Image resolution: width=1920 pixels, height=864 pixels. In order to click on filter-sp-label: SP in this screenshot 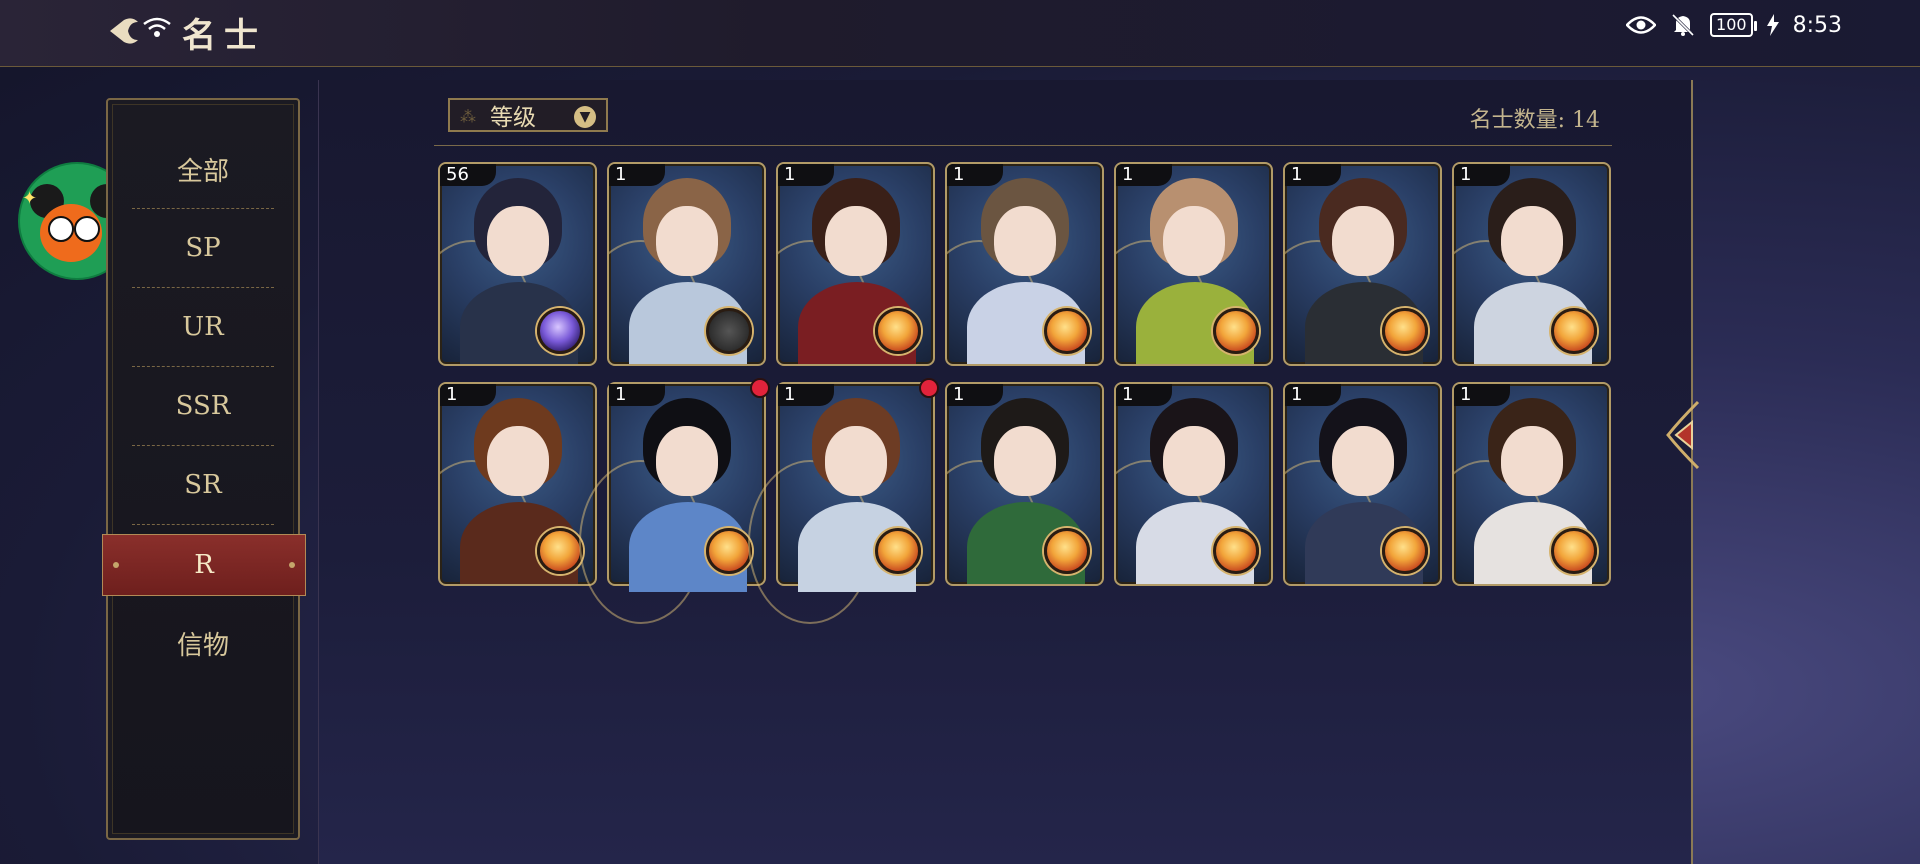, I will do `click(203, 248)`.